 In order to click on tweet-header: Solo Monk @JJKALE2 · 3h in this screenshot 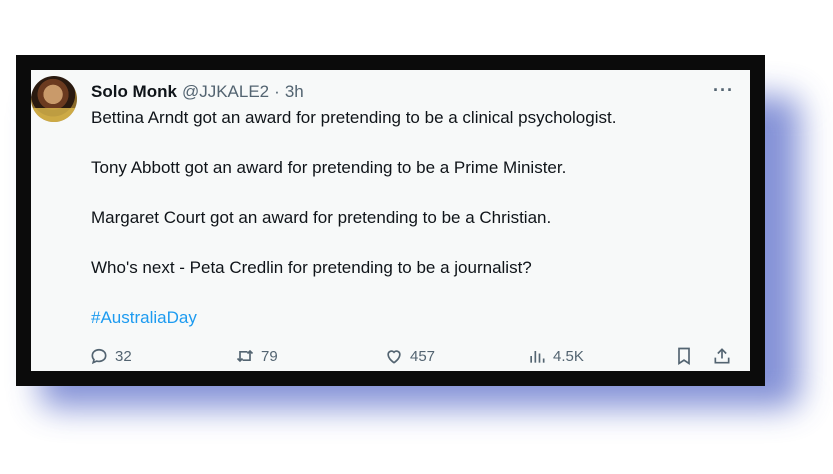, I will do `click(197, 92)`.